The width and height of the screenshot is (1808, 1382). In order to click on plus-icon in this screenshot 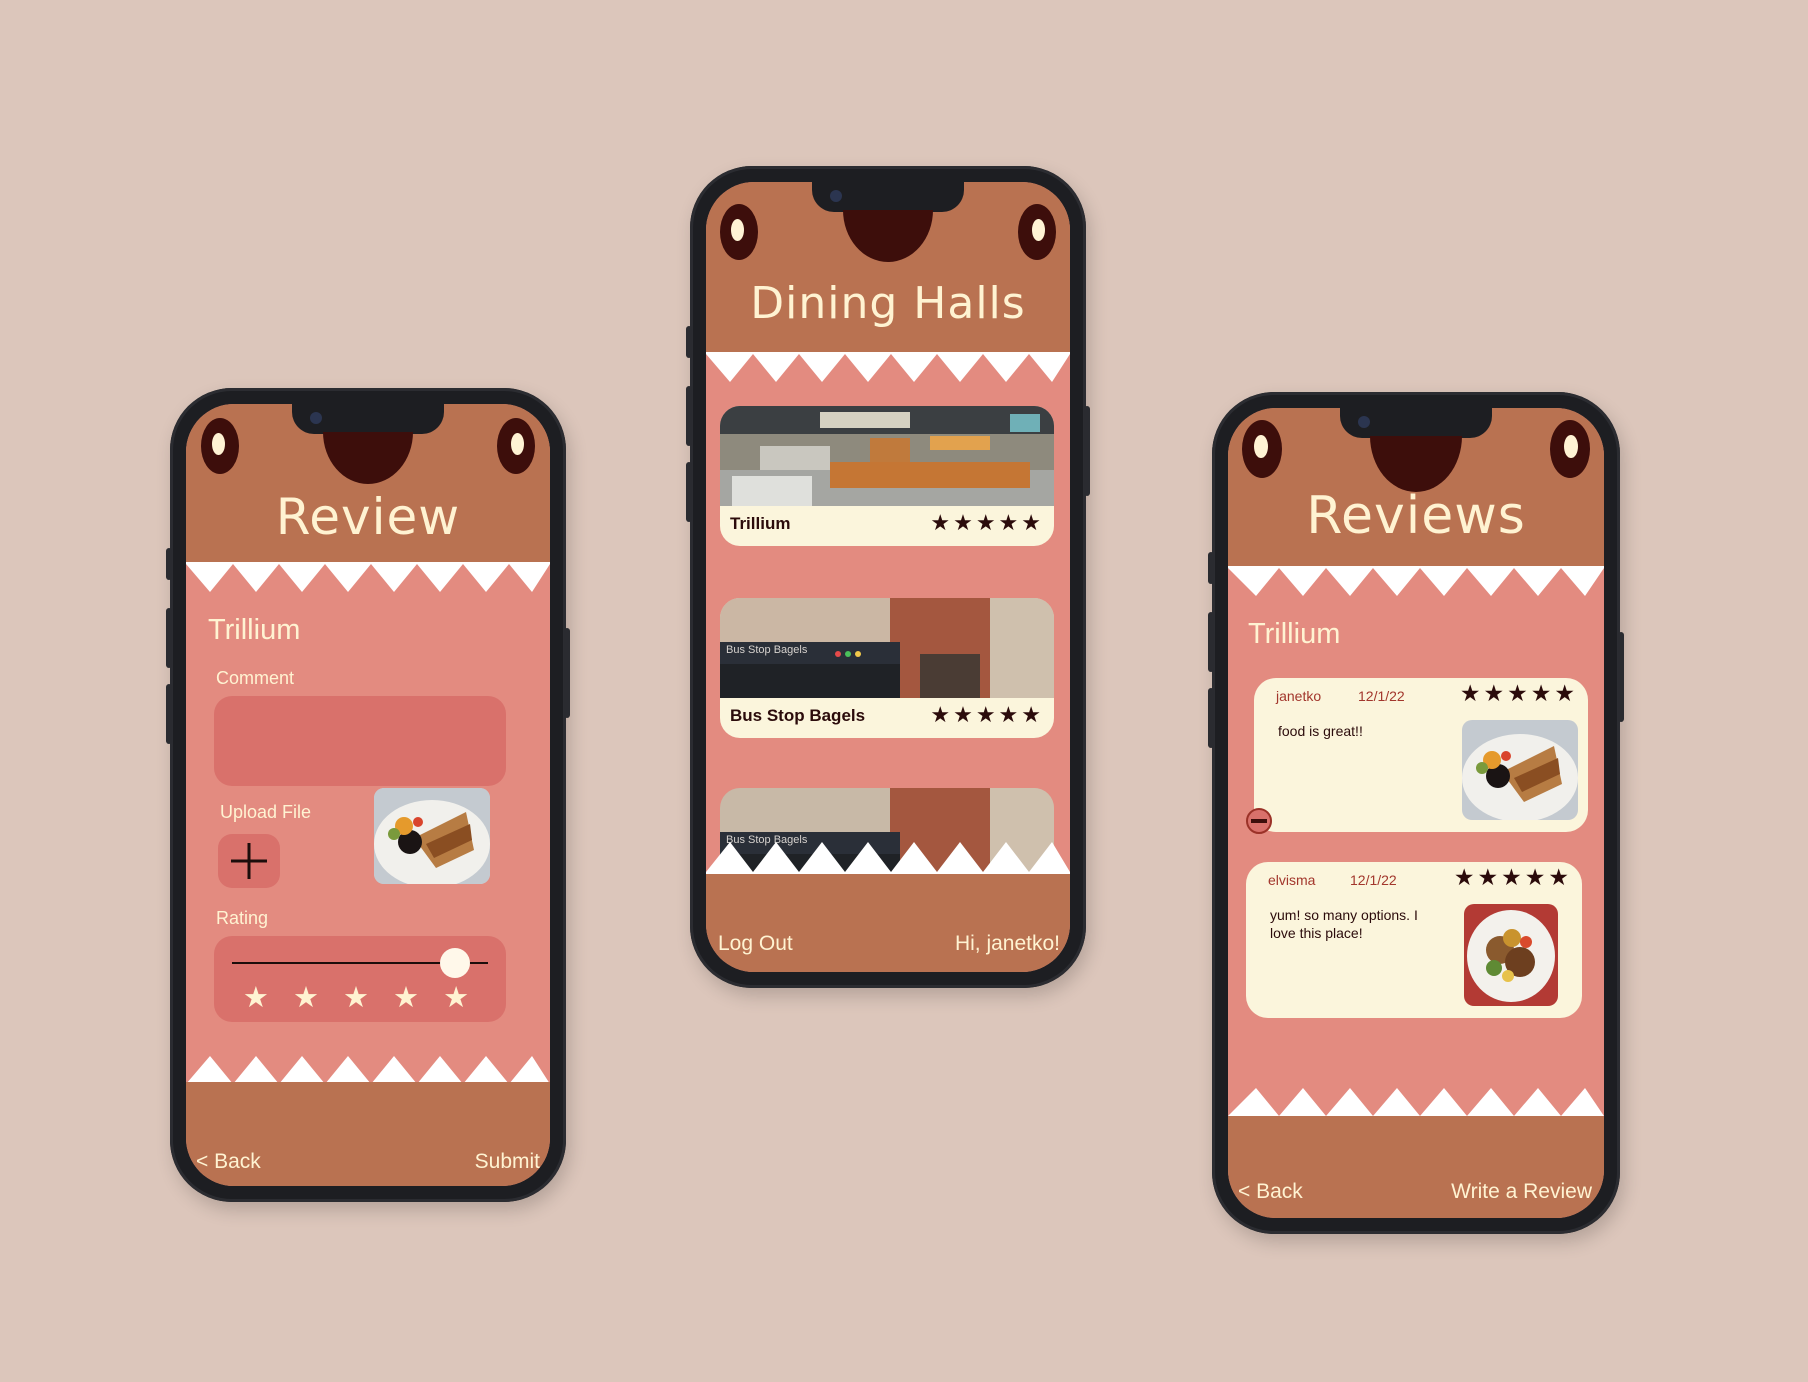, I will do `click(249, 861)`.